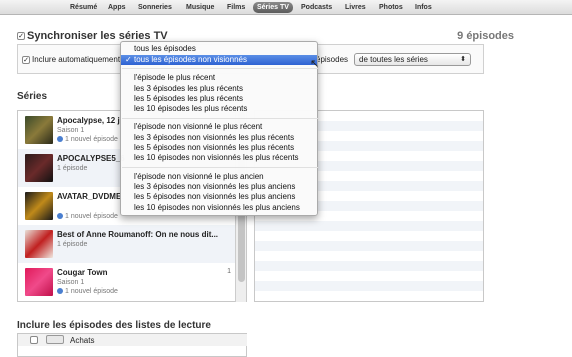  I want to click on menu-item: les 3 épisodes les plus récents, so click(219, 89).